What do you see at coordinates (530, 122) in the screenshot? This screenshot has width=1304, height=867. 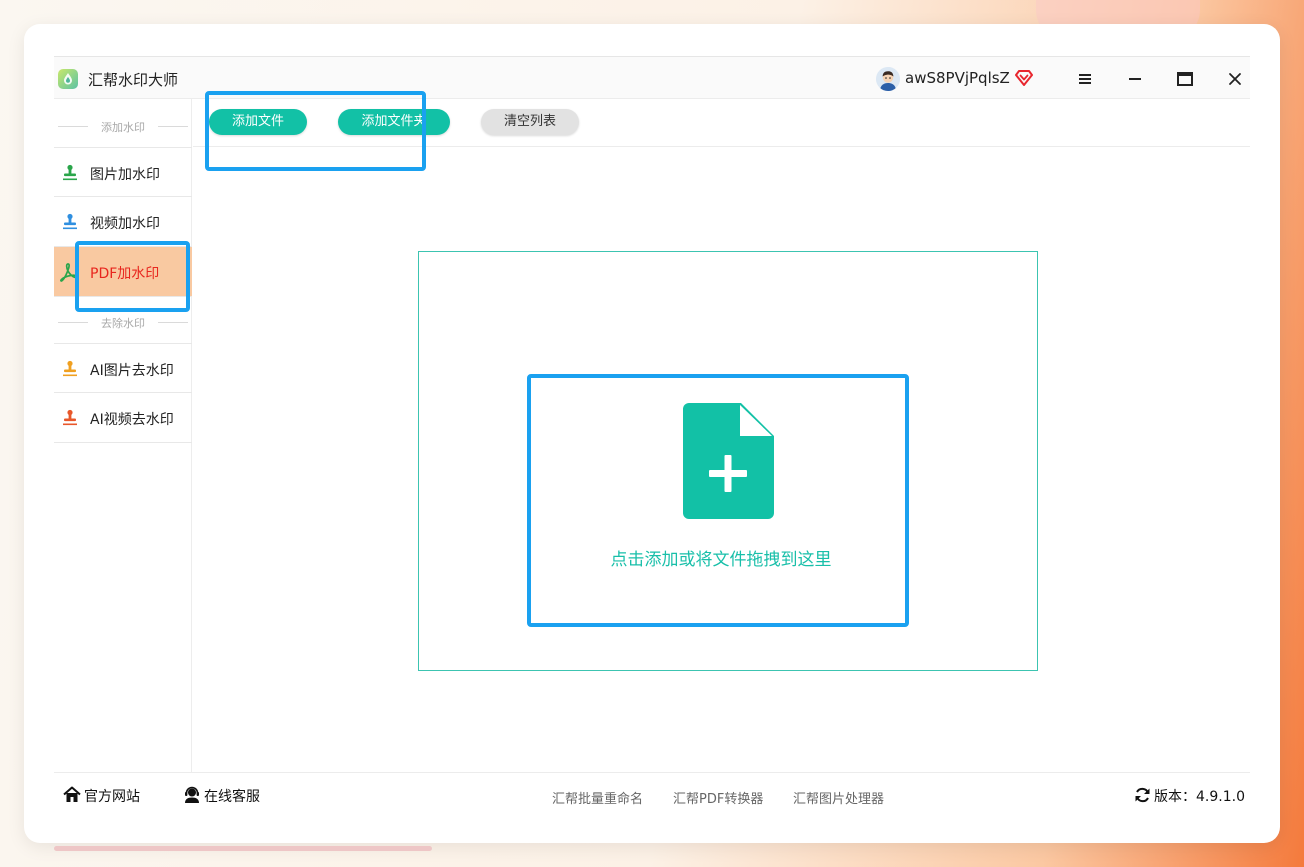 I see `clear-list-button: 清空列表` at bounding box center [530, 122].